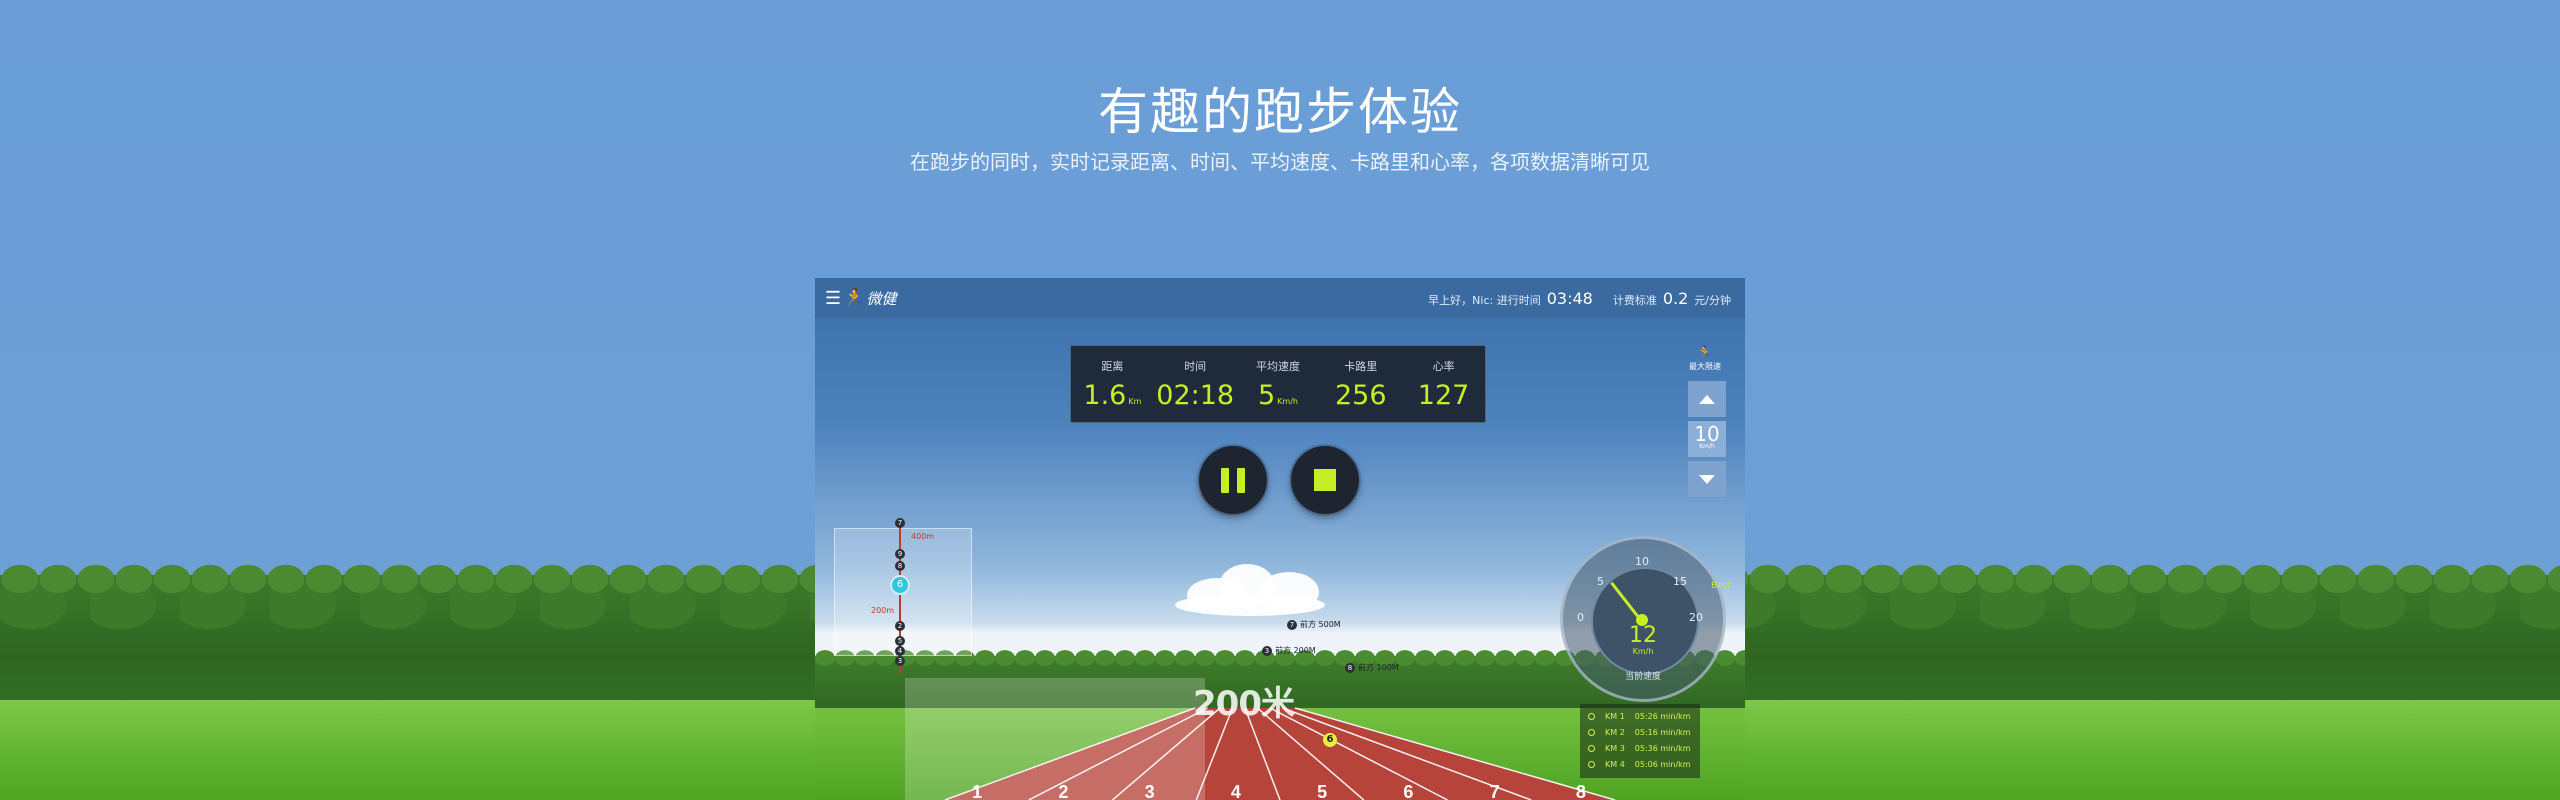 The height and width of the screenshot is (800, 2560). I want to click on split-km: KM 1, so click(1615, 716).